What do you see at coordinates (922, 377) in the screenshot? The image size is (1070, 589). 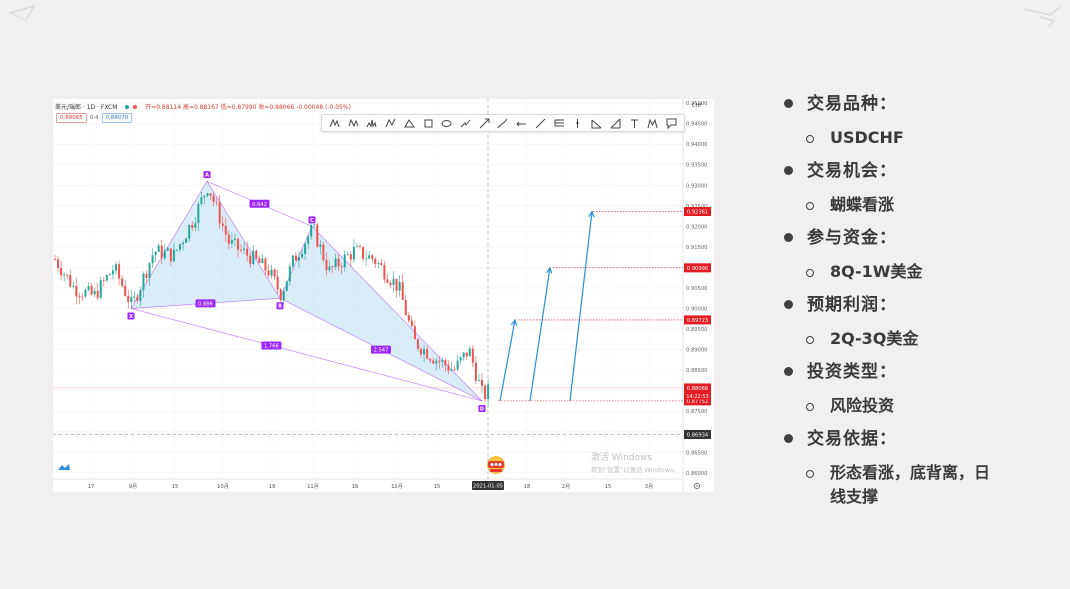 I see `bullet-item: 投资类型：` at bounding box center [922, 377].